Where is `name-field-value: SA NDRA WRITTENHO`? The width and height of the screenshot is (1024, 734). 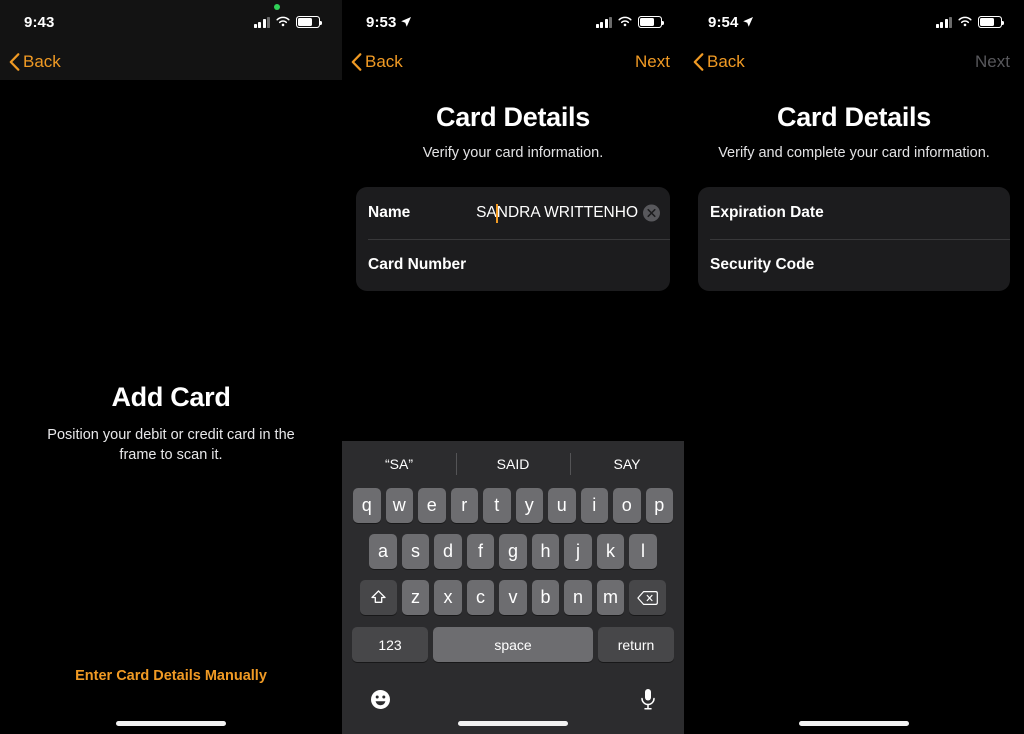 name-field-value: SA NDRA WRITTENHO is located at coordinates (534, 213).